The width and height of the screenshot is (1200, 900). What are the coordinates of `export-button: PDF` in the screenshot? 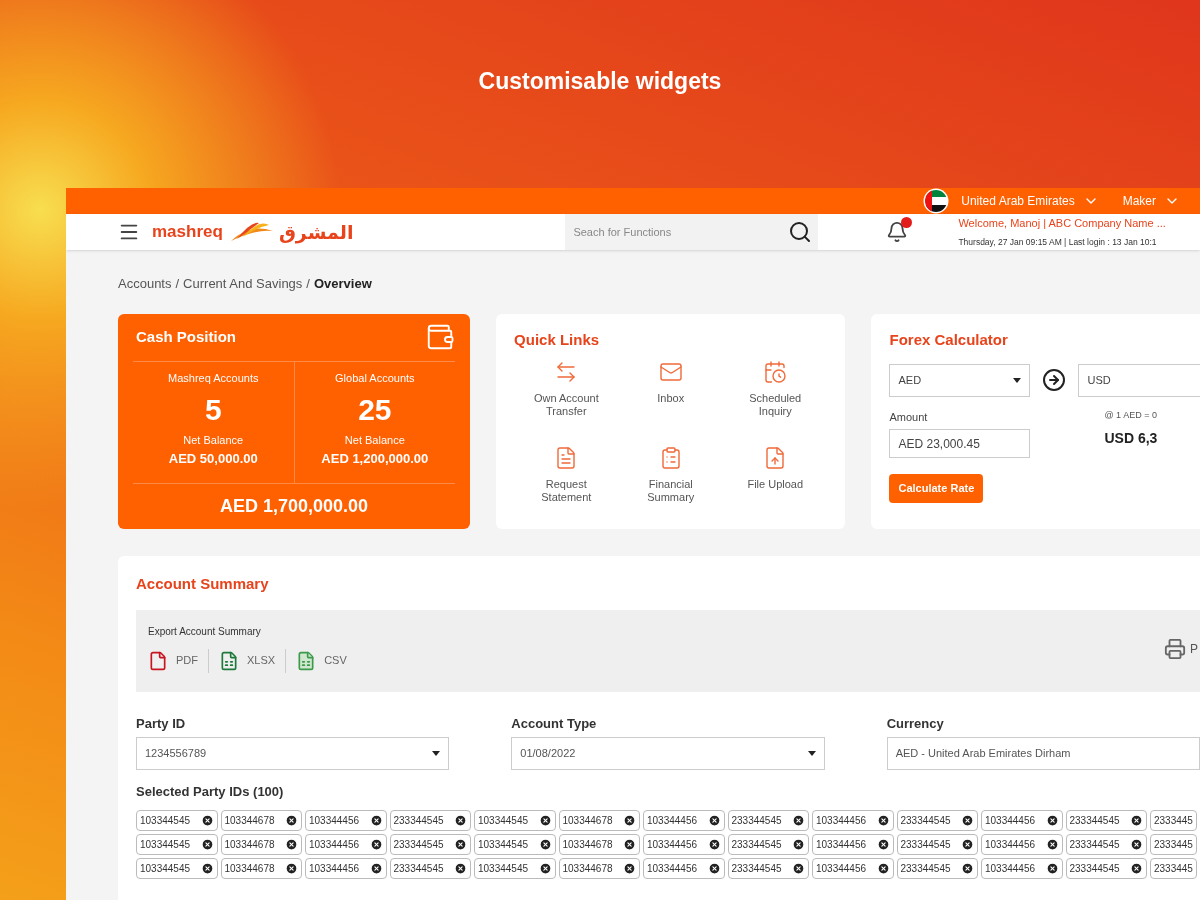 It's located at (173, 660).